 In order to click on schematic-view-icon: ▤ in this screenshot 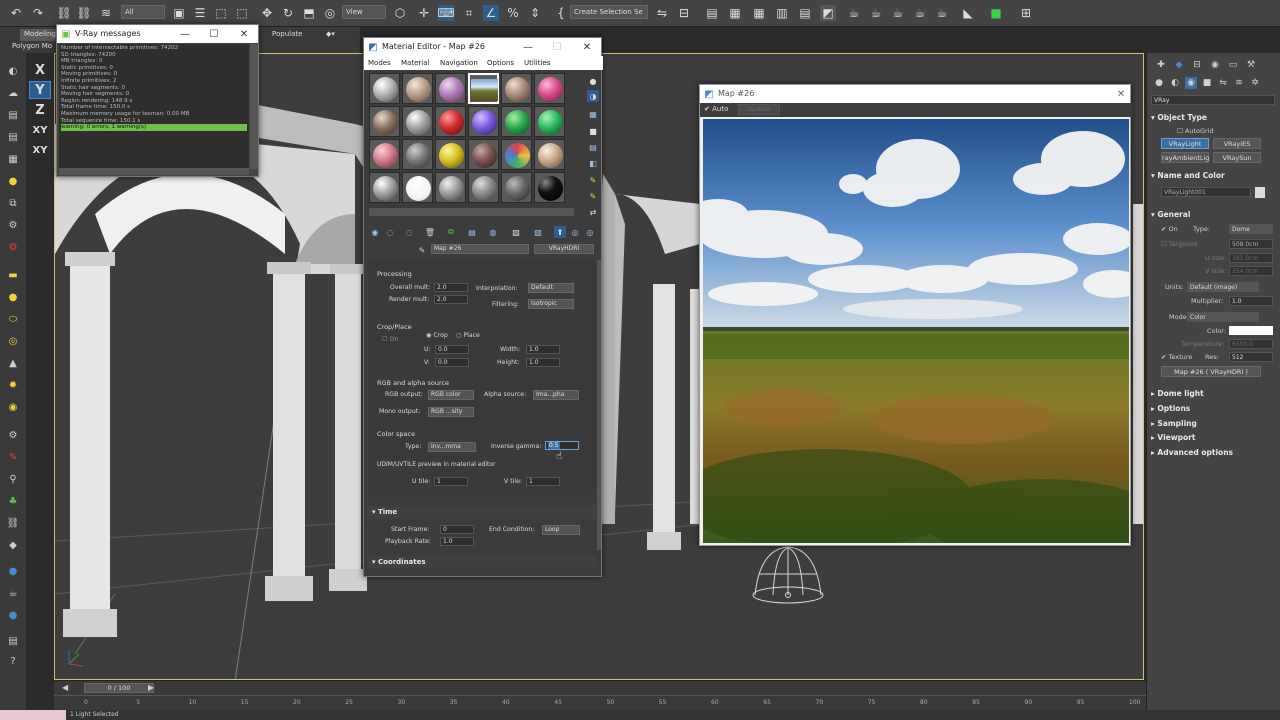, I will do `click(805, 13)`.